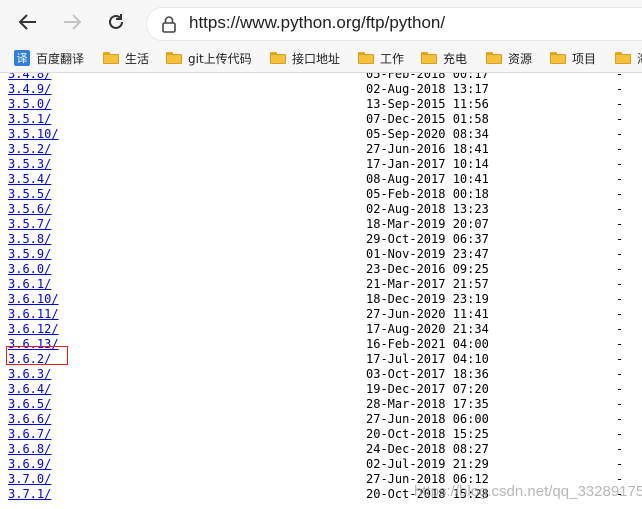  What do you see at coordinates (29, 149) in the screenshot?
I see `directory-link: 3.5.2/` at bounding box center [29, 149].